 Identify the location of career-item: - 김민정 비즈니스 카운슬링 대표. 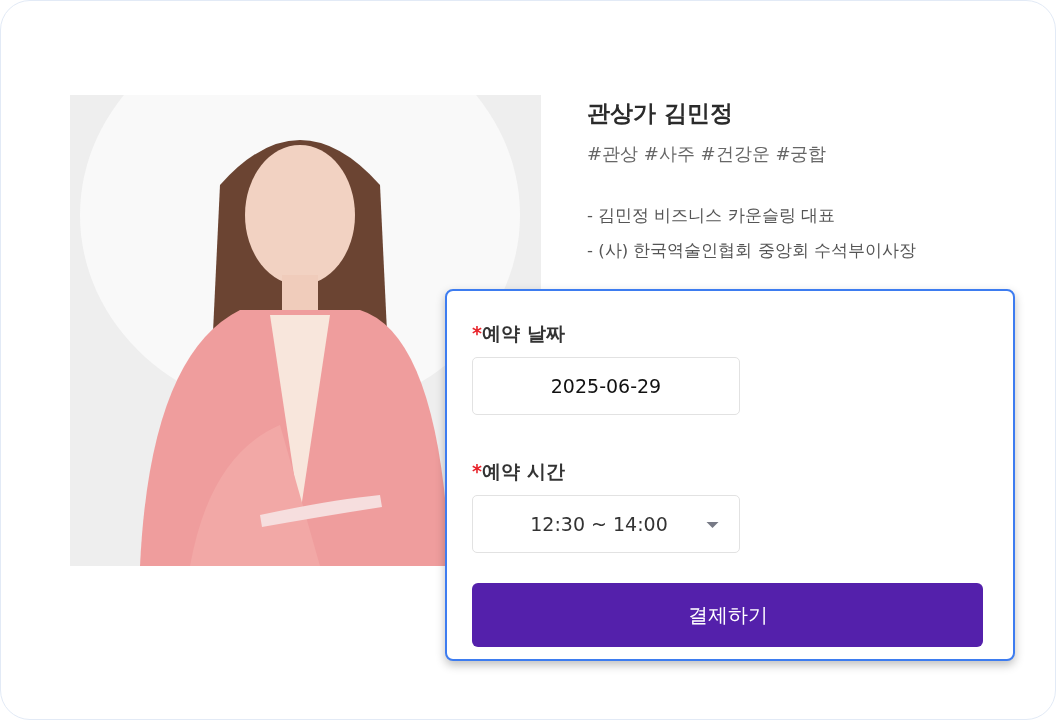
(711, 216).